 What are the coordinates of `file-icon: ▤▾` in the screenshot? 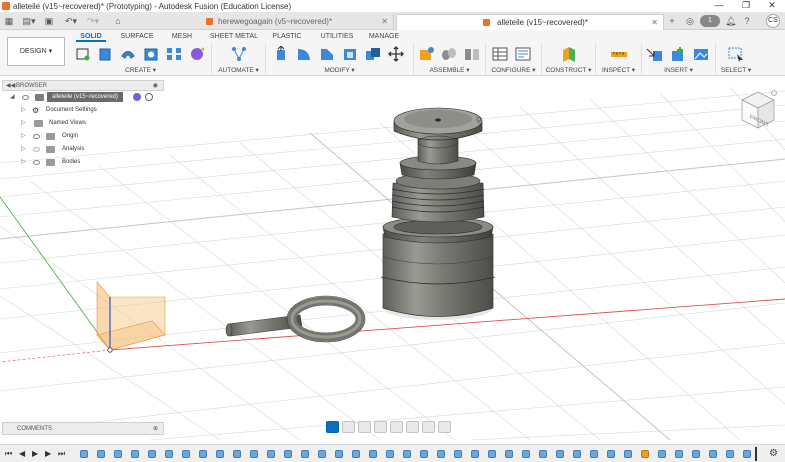 It's located at (29, 21).